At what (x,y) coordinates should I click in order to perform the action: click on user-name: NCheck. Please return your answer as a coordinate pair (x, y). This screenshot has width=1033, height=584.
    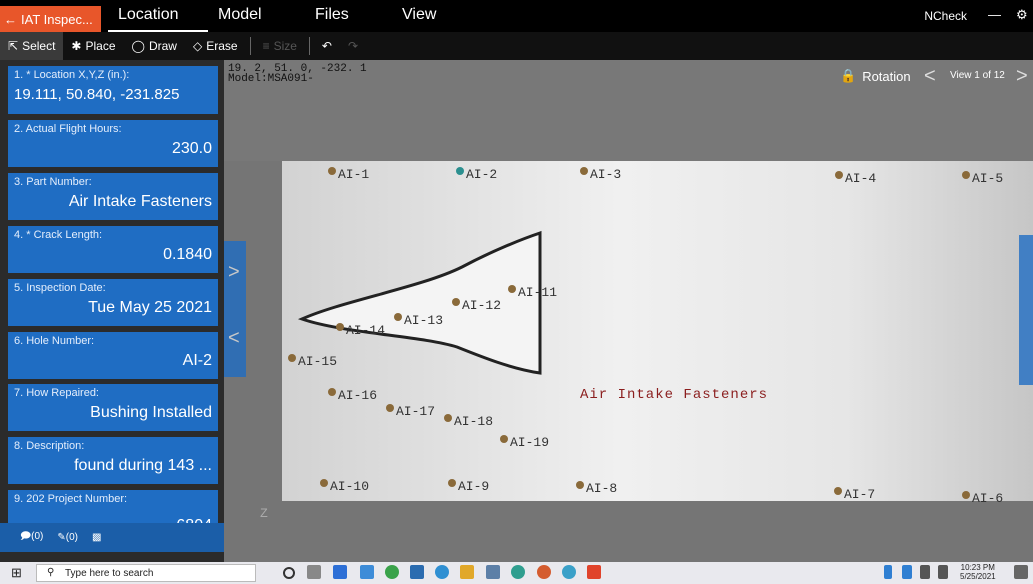
    Looking at the image, I should click on (945, 16).